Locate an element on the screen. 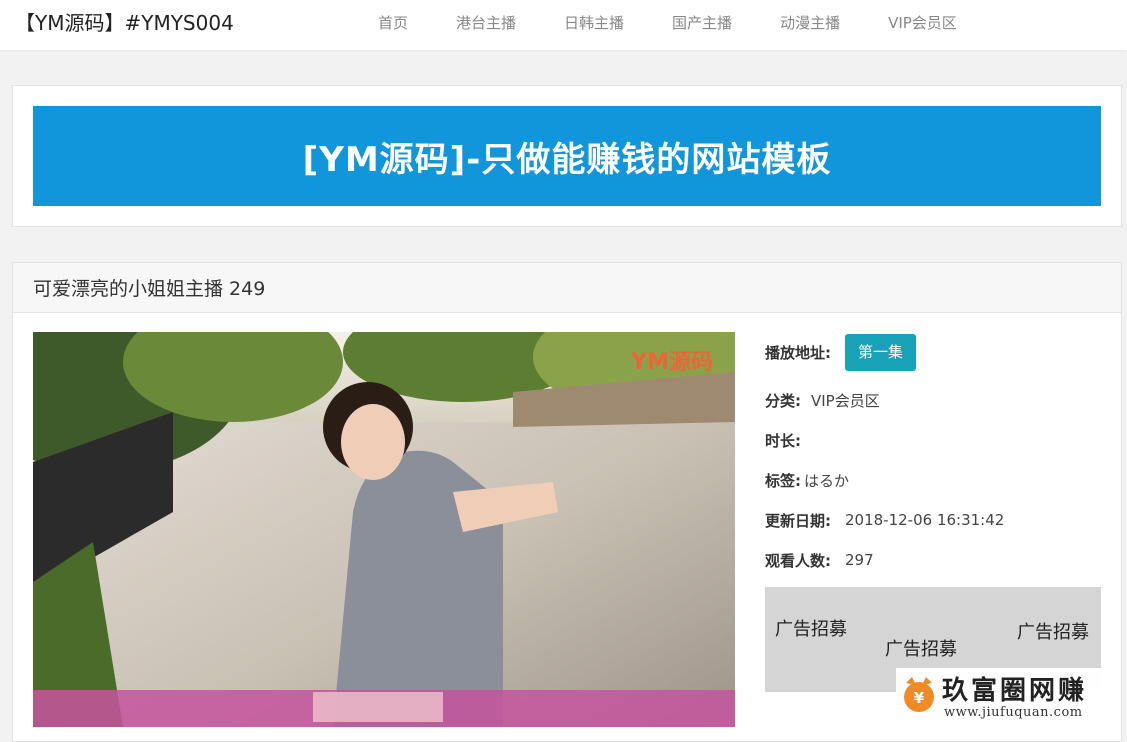  fox-logo-icon: ¥ is located at coordinates (919, 694).